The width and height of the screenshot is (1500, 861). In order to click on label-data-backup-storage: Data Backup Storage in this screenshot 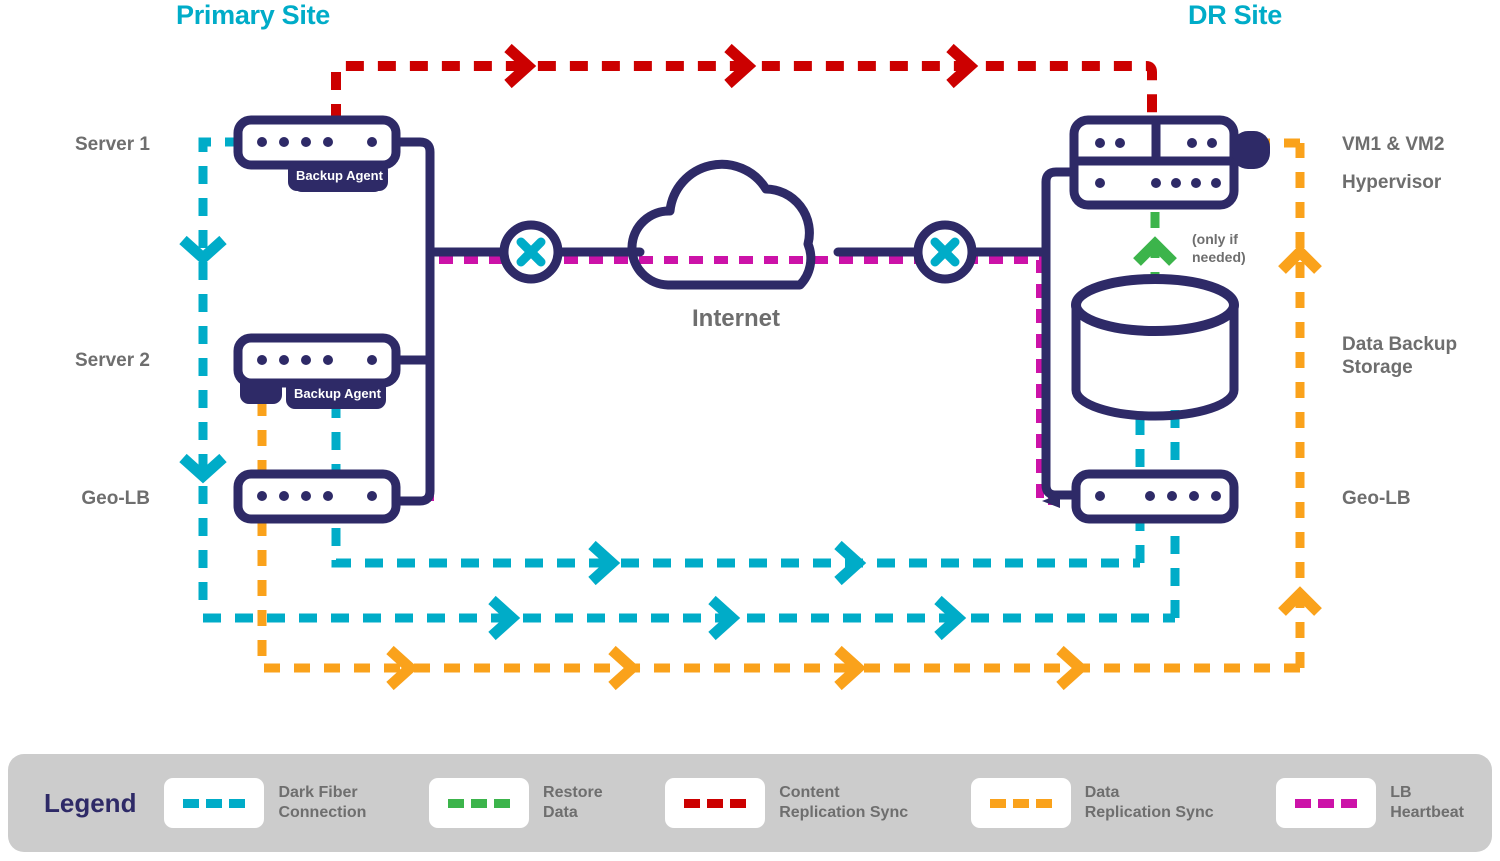, I will do `click(1400, 356)`.